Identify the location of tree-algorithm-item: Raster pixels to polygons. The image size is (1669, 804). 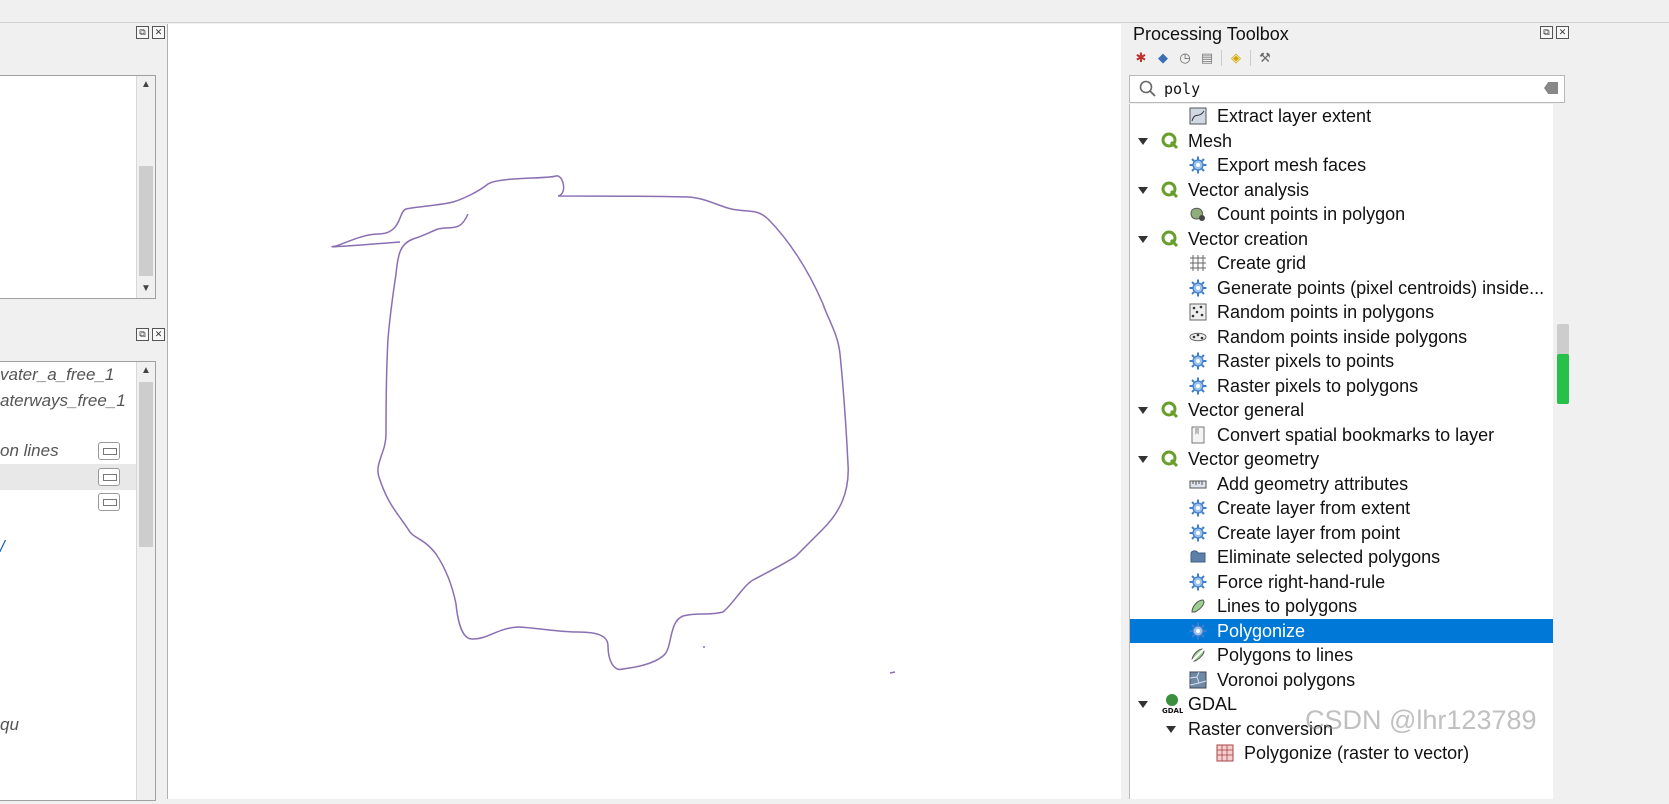
(1342, 386).